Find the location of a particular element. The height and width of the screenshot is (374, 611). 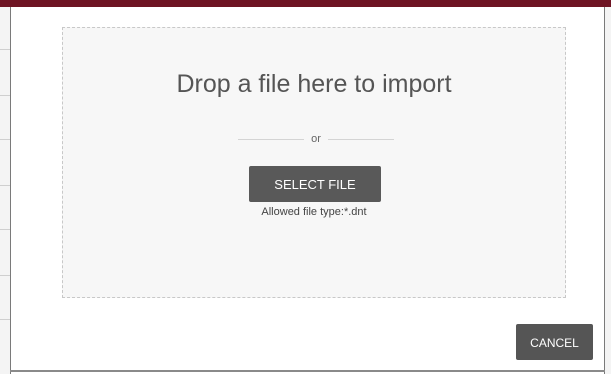

top-accent-bar is located at coordinates (305, 3).